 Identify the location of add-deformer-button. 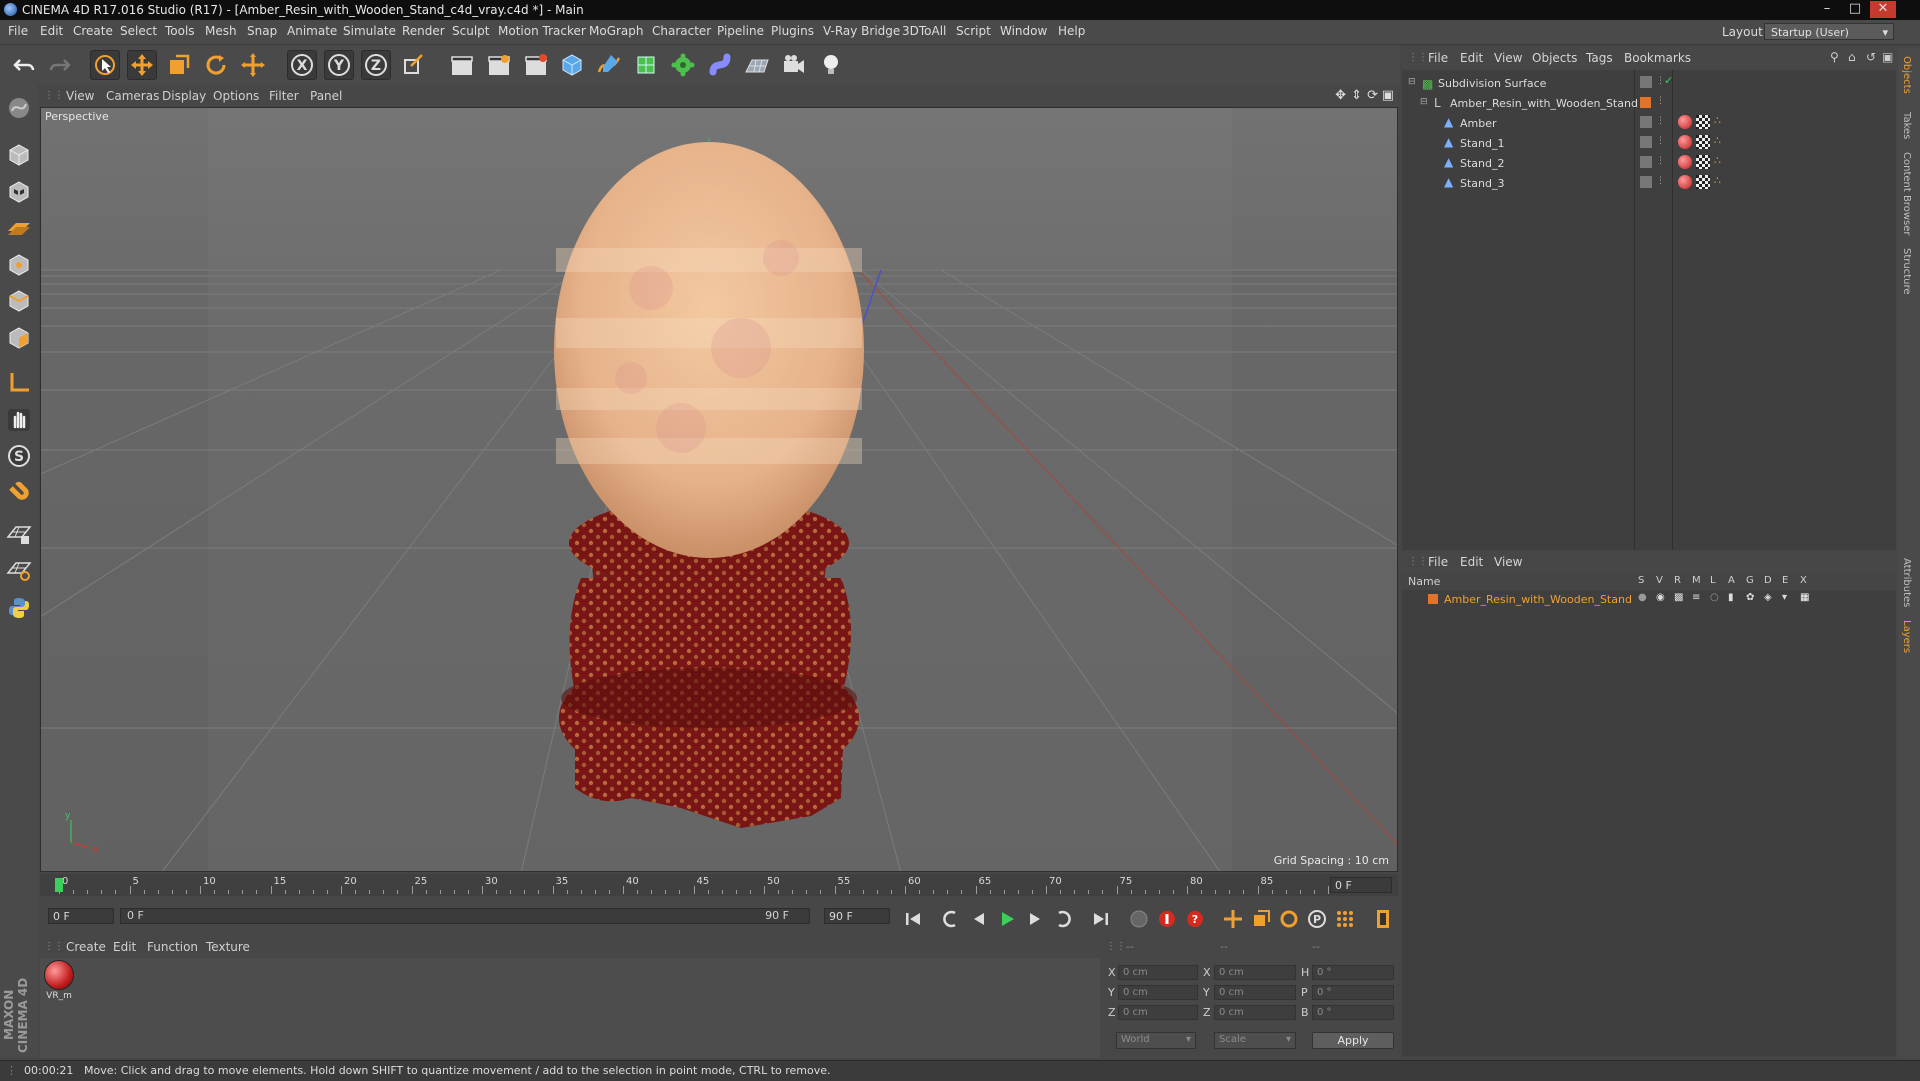
(720, 65).